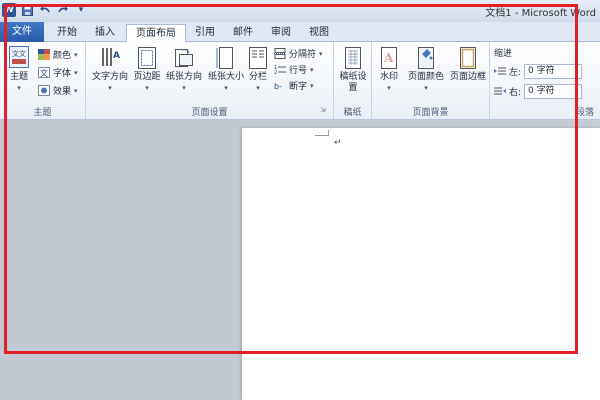 The width and height of the screenshot is (600, 400). I want to click on watermark-label: 水印, so click(388, 77).